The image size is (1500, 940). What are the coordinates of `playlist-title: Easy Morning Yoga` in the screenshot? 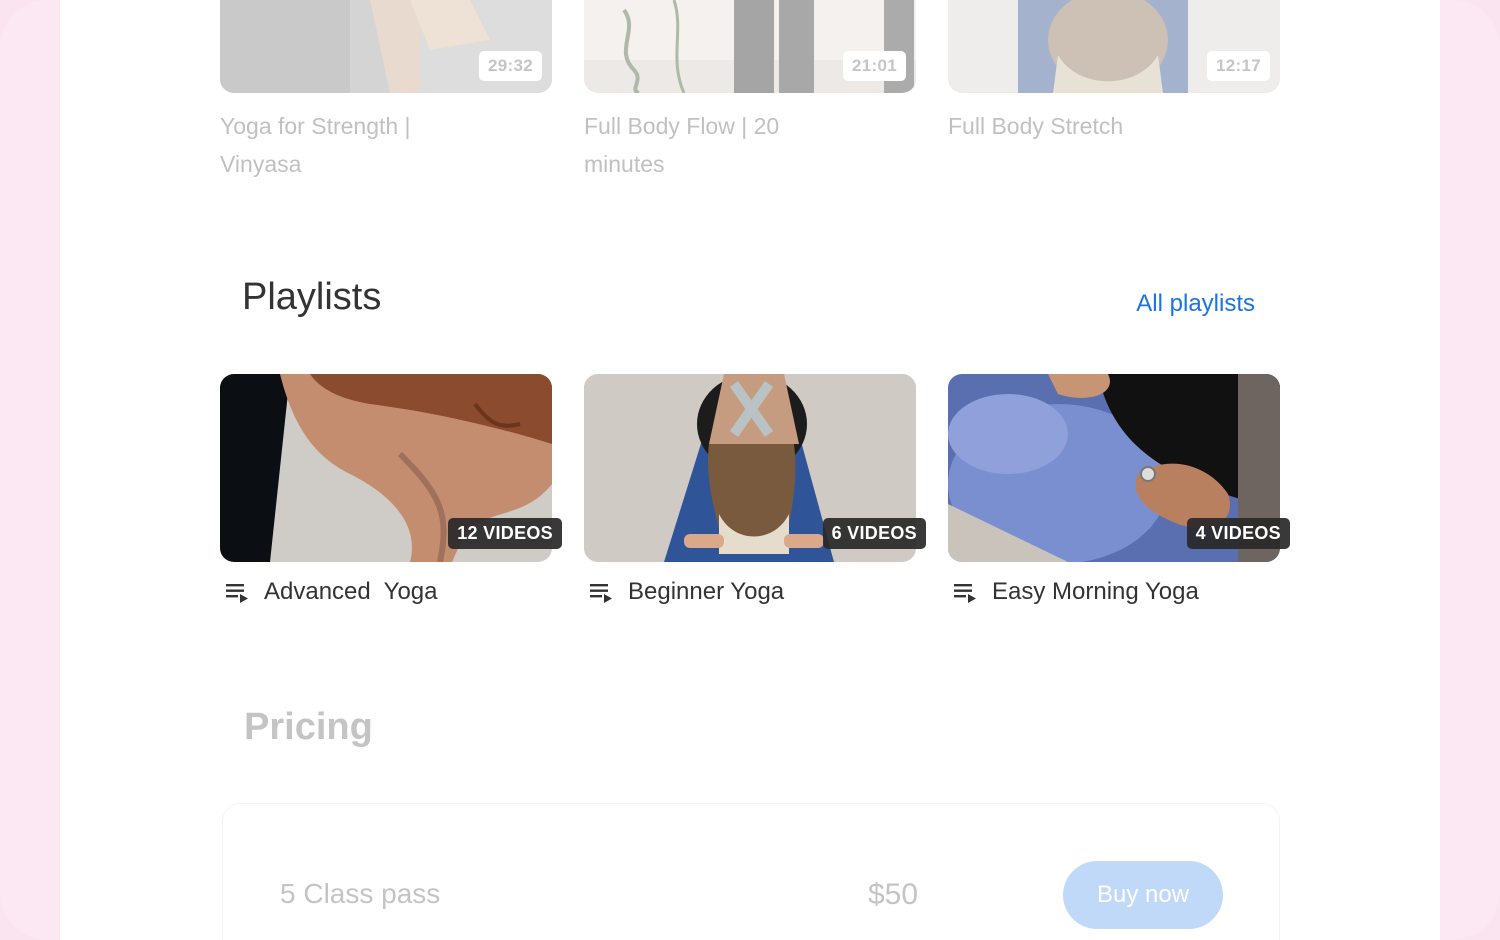 It's located at (1095, 592).